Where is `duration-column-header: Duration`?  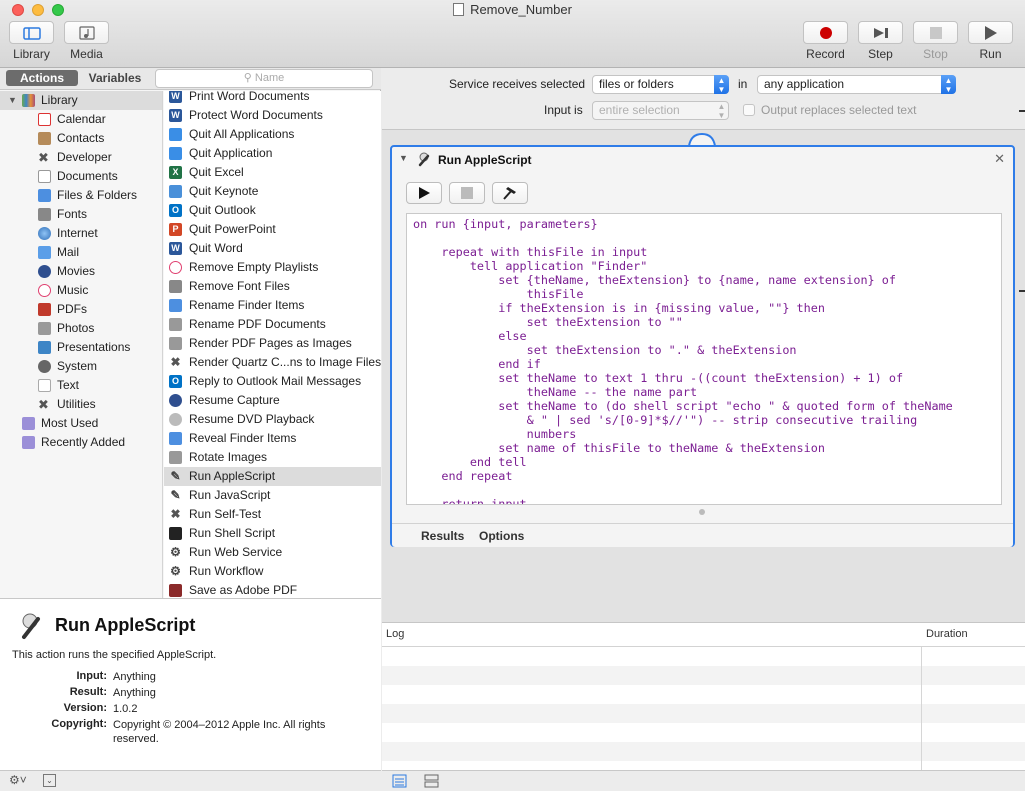 duration-column-header: Duration is located at coordinates (947, 634).